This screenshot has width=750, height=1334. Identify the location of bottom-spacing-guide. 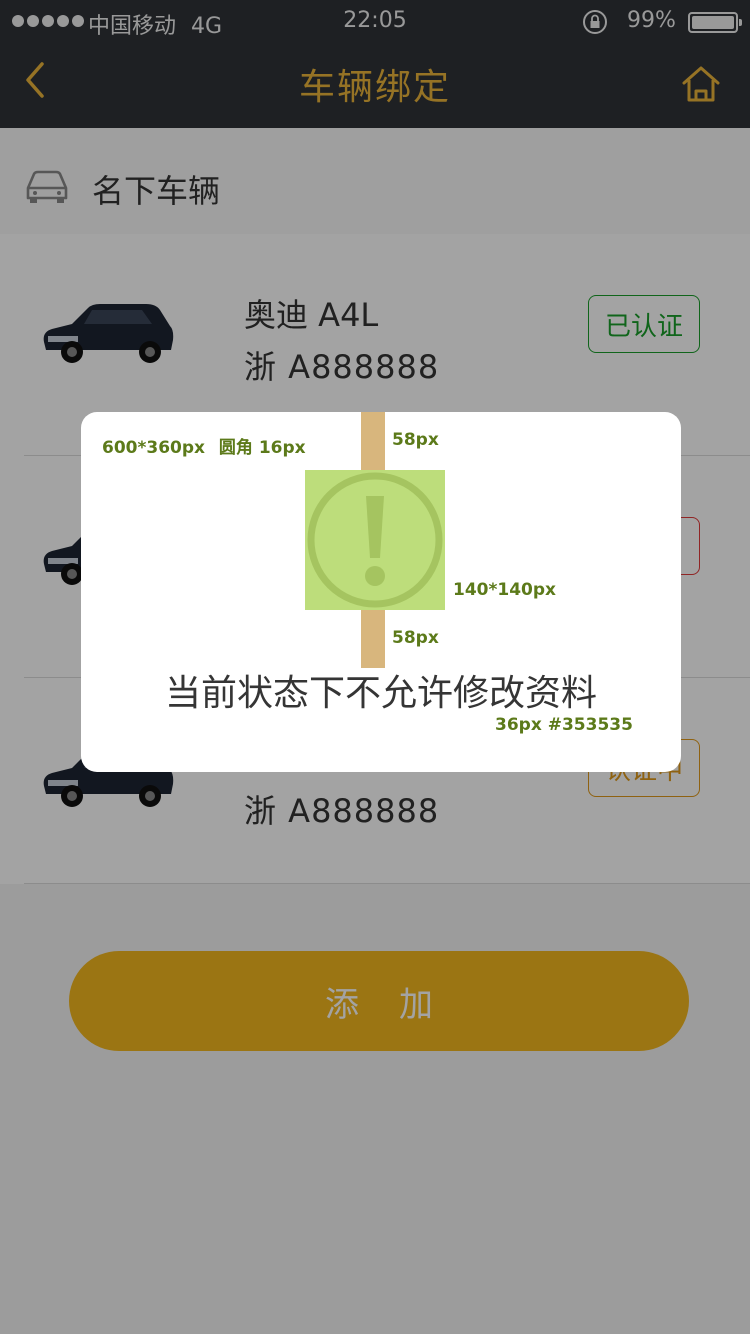
(373, 639).